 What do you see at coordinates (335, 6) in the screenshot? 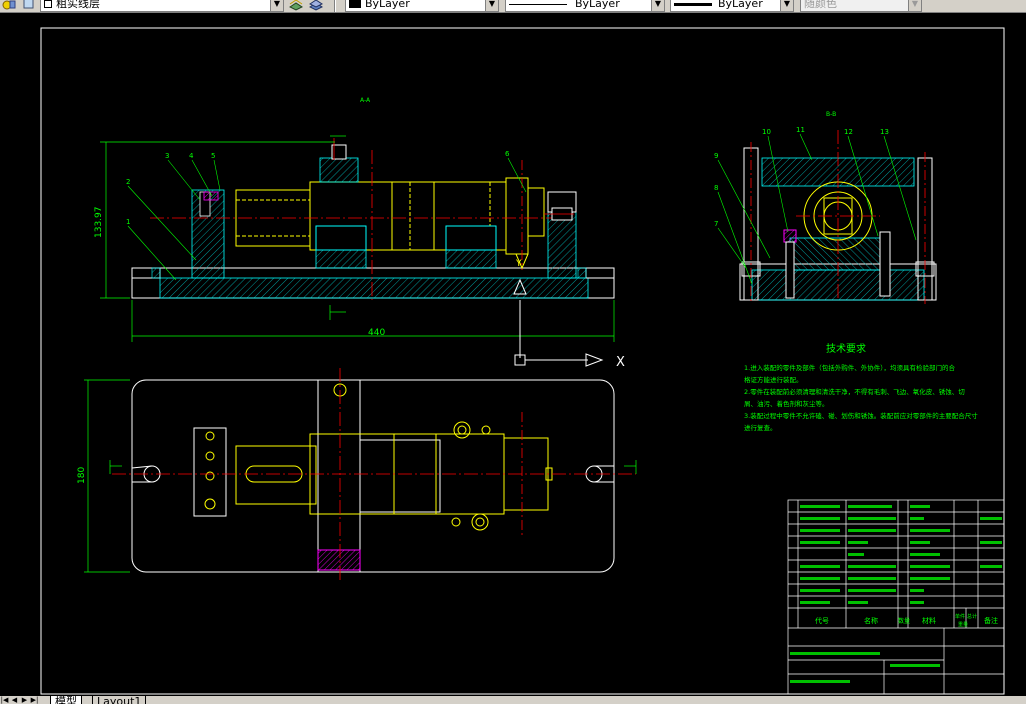
I see `toolbar-separator` at bounding box center [335, 6].